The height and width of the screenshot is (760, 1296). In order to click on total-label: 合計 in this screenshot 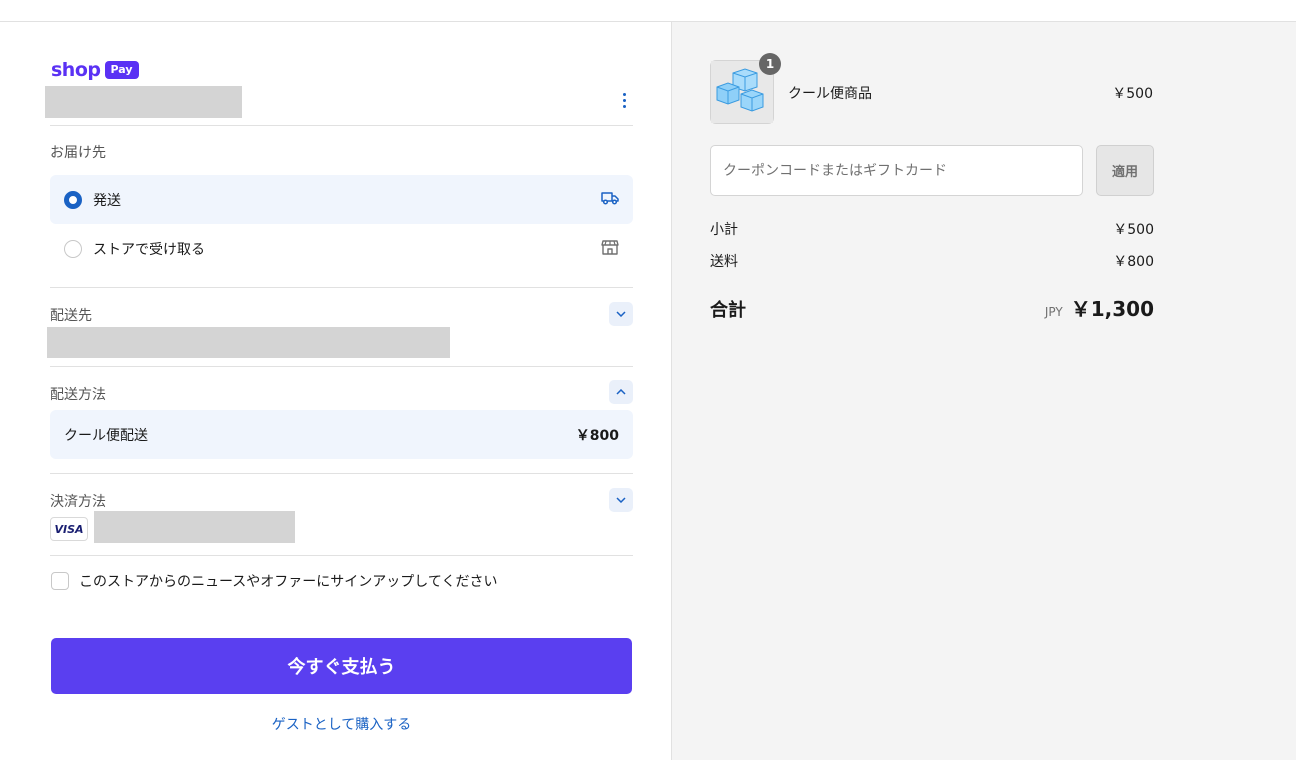, I will do `click(728, 310)`.